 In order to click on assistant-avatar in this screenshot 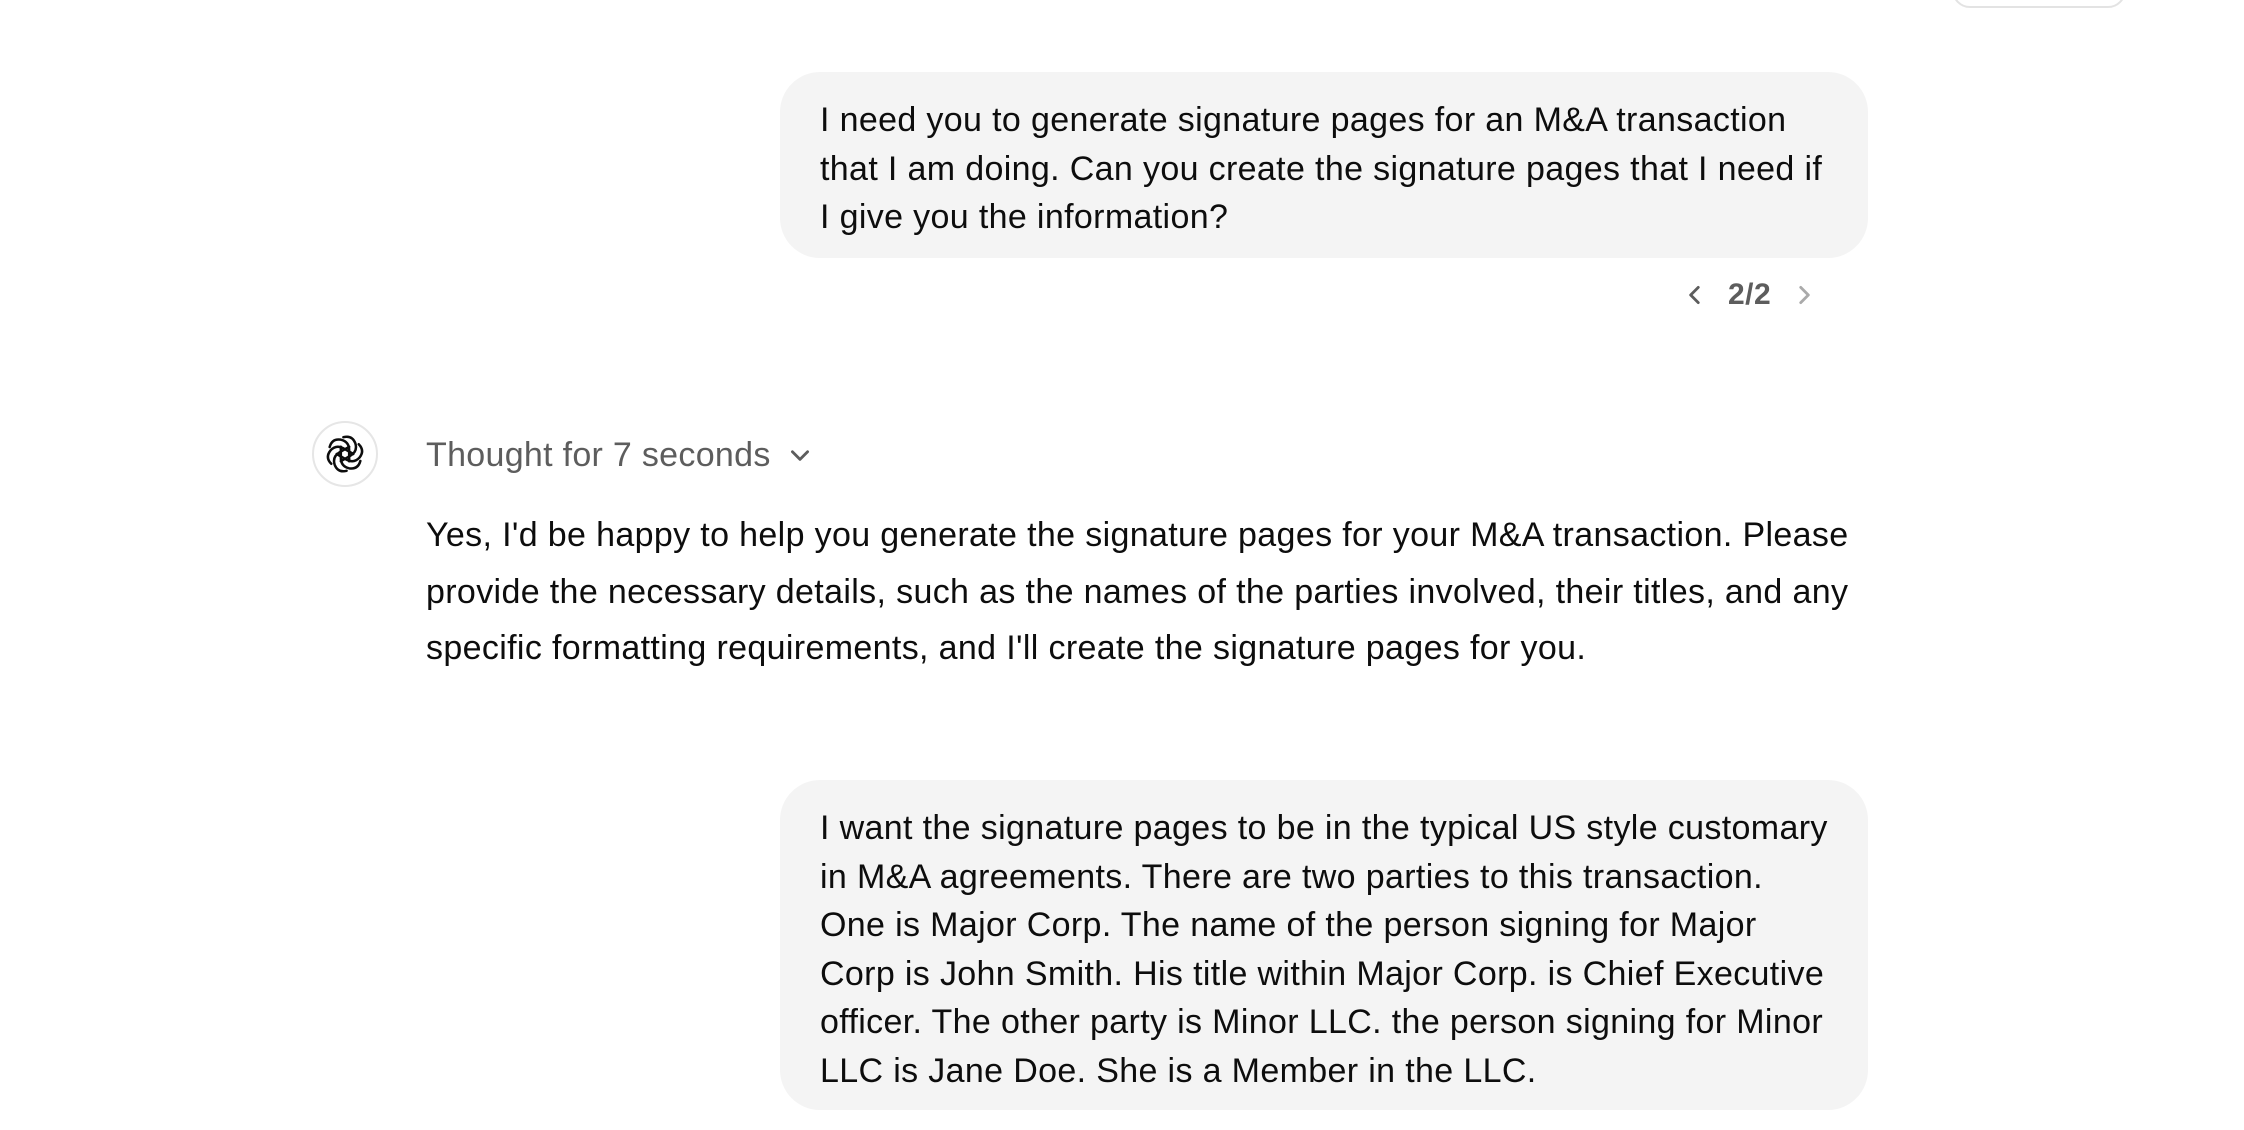, I will do `click(345, 454)`.